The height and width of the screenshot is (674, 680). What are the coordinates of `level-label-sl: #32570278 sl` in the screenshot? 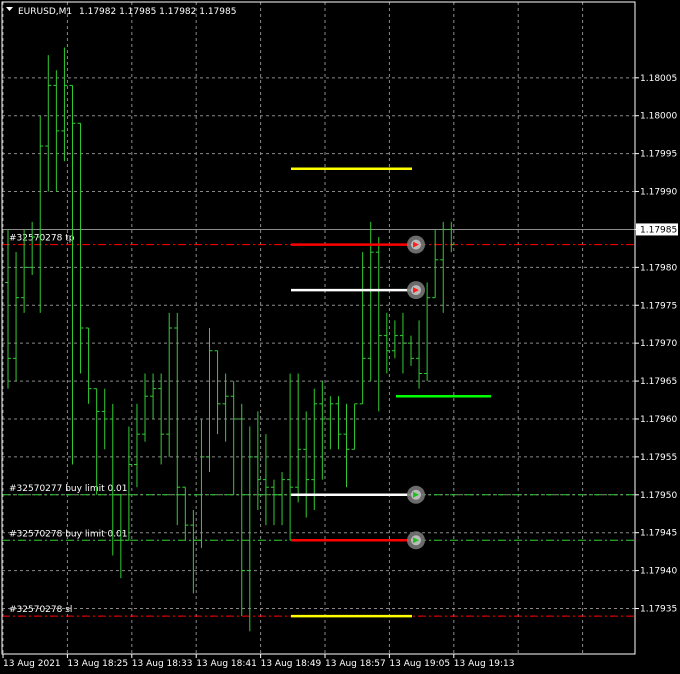 It's located at (40, 610).